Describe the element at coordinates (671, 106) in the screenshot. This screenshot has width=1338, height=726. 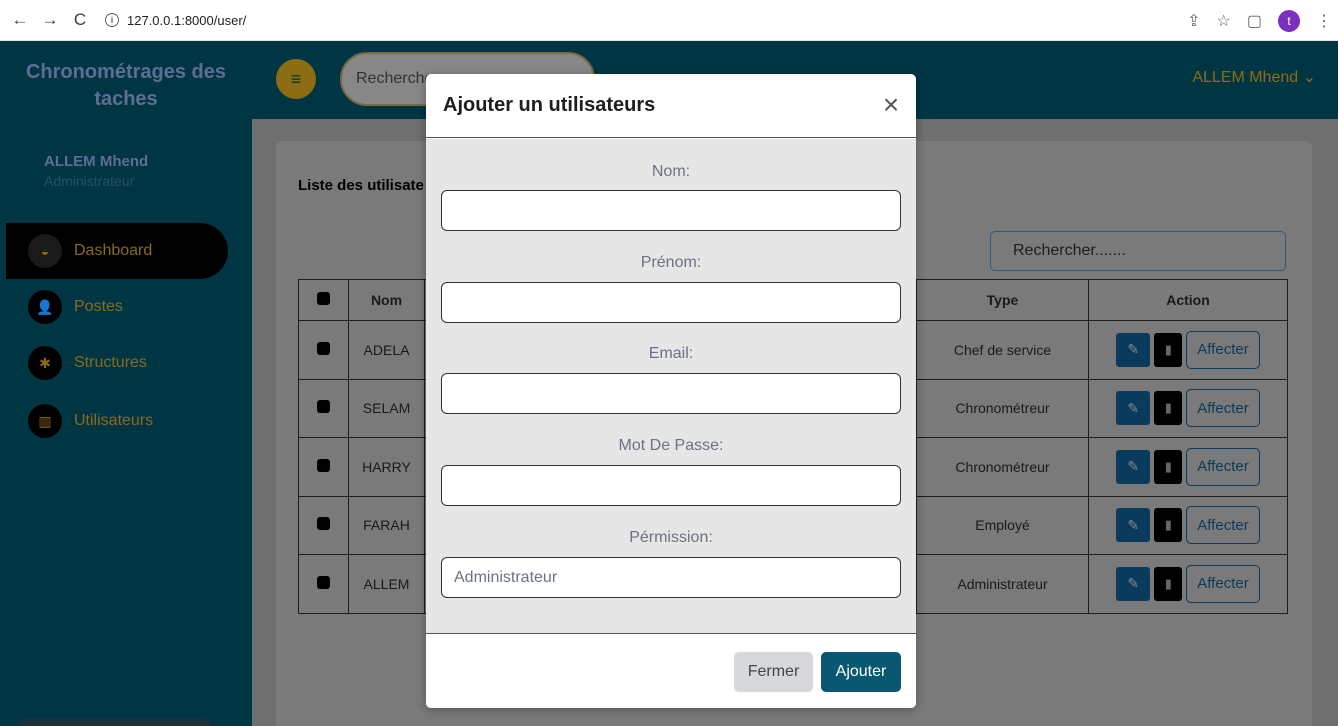
I see `modal-header: Ajouter un utilisateurs ×` at that location.